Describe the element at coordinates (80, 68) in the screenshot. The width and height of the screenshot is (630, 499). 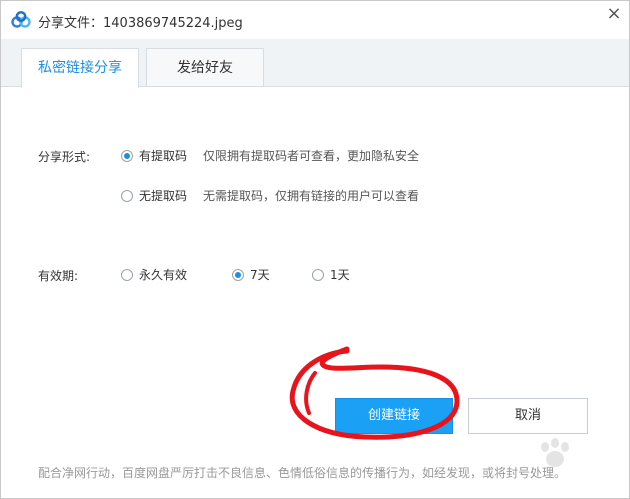
I see `tab-private-link-share: 私密链接分享` at that location.